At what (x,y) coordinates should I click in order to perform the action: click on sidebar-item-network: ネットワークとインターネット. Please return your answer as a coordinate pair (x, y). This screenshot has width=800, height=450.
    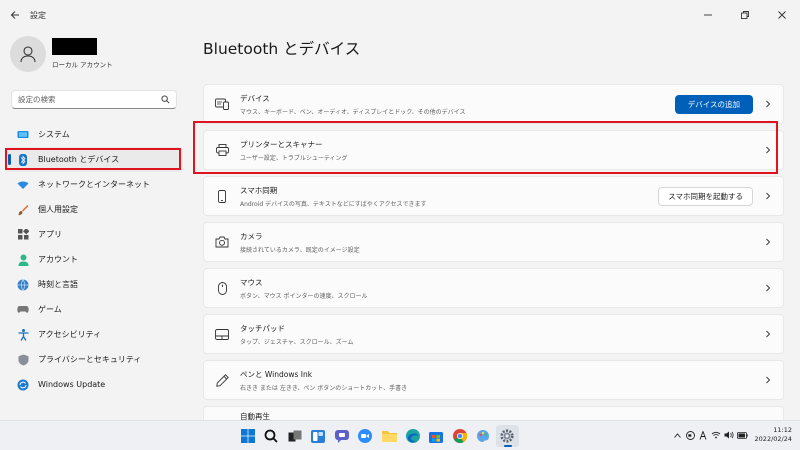
    Looking at the image, I should click on (94, 184).